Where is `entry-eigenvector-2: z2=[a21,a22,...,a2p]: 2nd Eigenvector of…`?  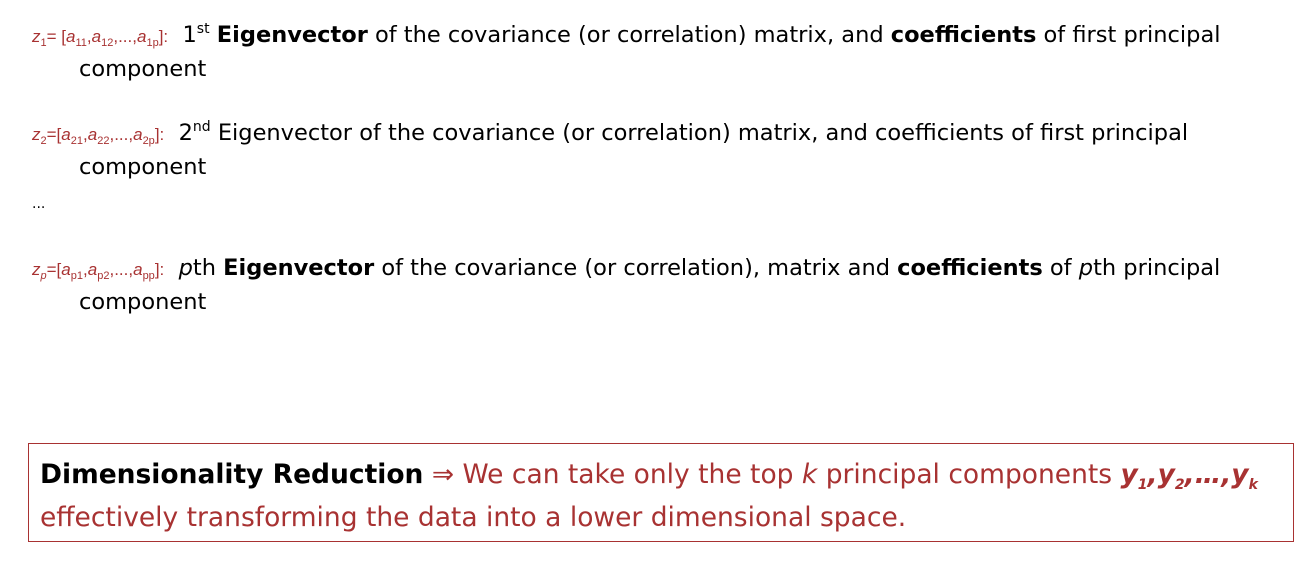
entry-eigenvector-2: z2=[a21,a22,...,a2p]: 2nd Eigenvector of… is located at coordinates (662, 150).